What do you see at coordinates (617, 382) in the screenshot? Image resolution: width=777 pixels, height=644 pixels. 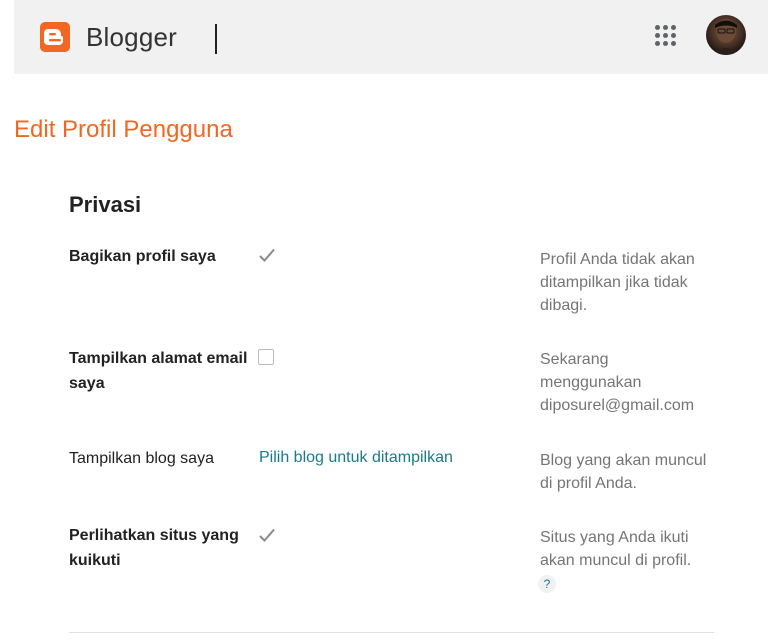 I see `help-show-email: Sekarang menggunakan diposurel@gmail.com` at bounding box center [617, 382].